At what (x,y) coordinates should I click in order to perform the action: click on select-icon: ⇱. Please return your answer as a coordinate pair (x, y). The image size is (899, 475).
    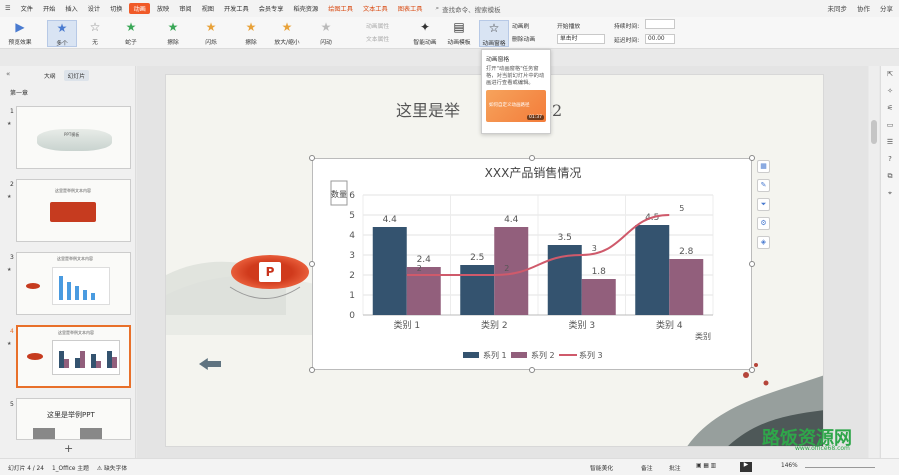
    Looking at the image, I should click on (890, 78).